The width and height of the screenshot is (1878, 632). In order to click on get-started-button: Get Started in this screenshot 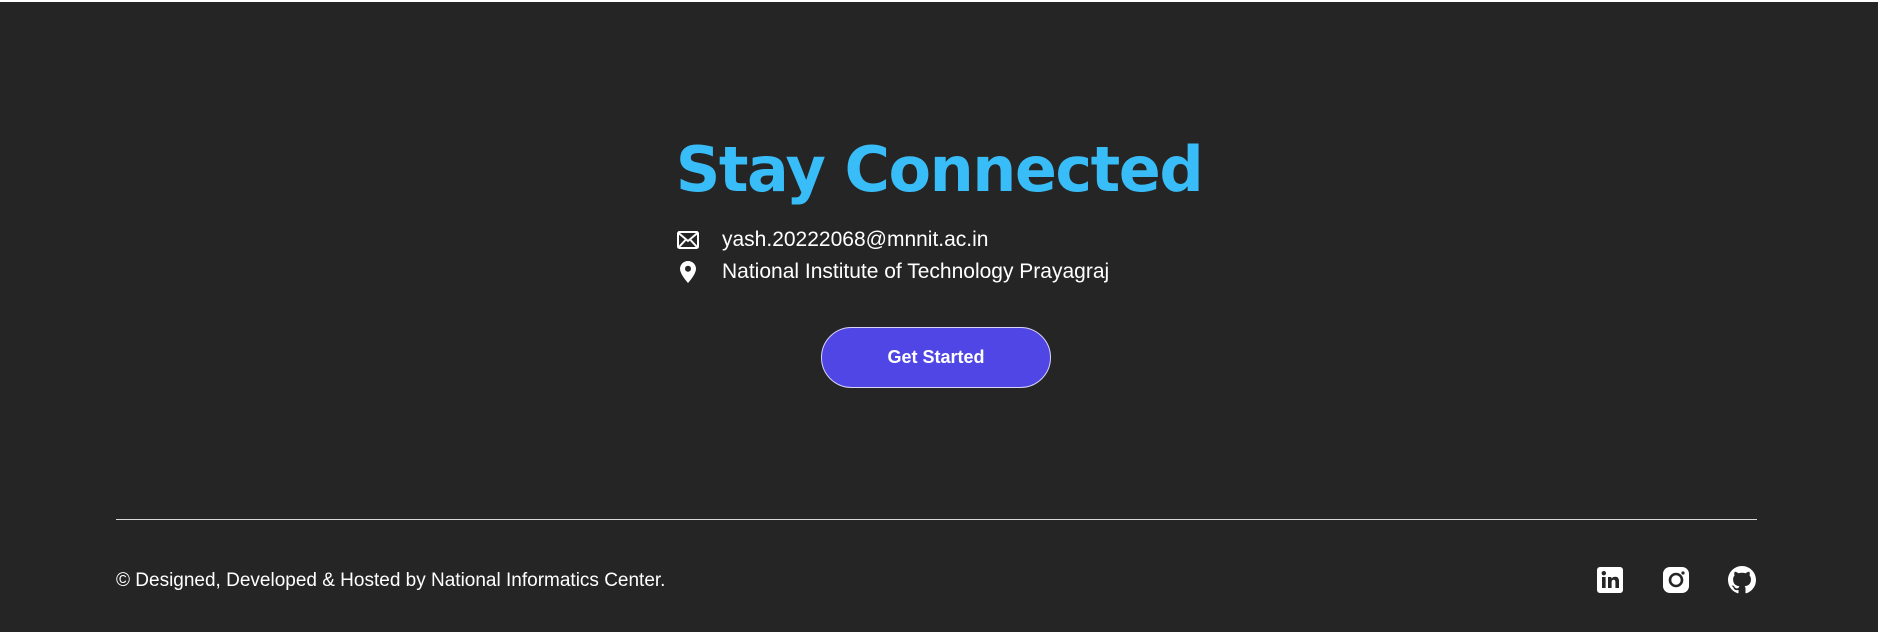, I will do `click(936, 357)`.